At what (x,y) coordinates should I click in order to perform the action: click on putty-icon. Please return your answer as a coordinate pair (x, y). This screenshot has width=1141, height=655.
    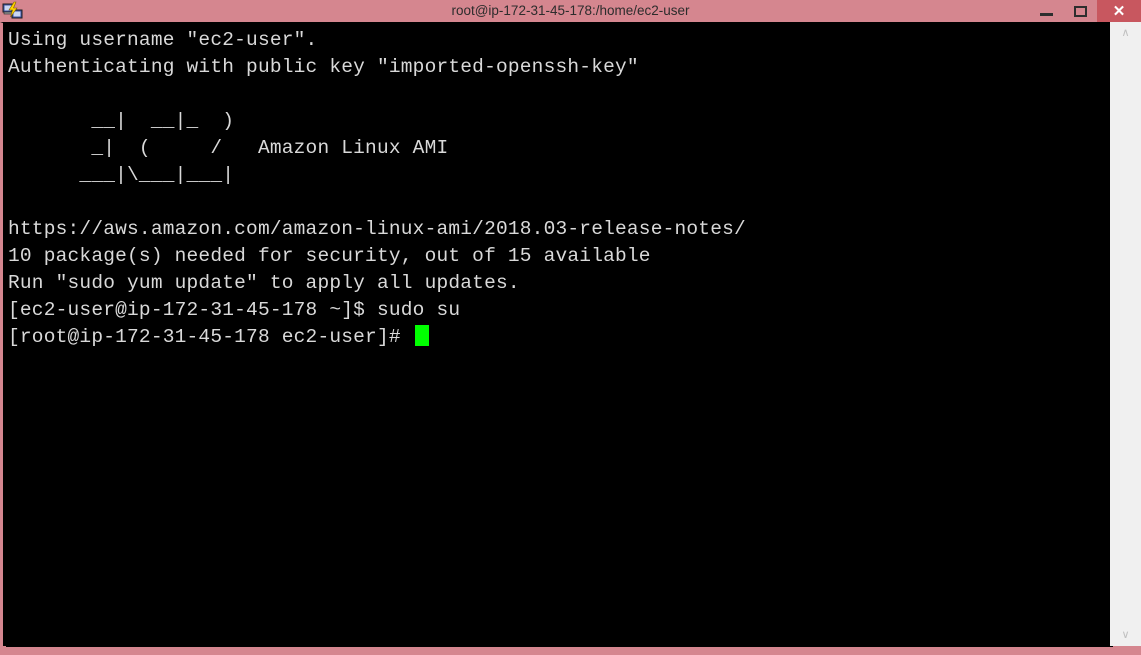
    Looking at the image, I should click on (12, 10).